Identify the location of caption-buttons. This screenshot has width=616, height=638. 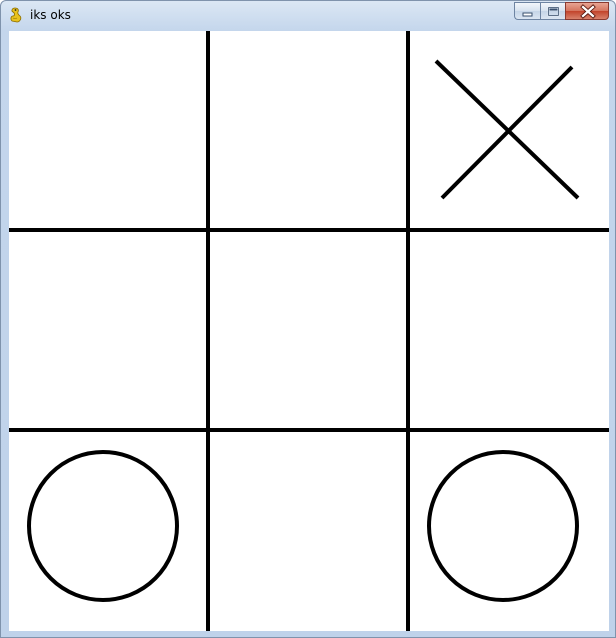
(561, 11).